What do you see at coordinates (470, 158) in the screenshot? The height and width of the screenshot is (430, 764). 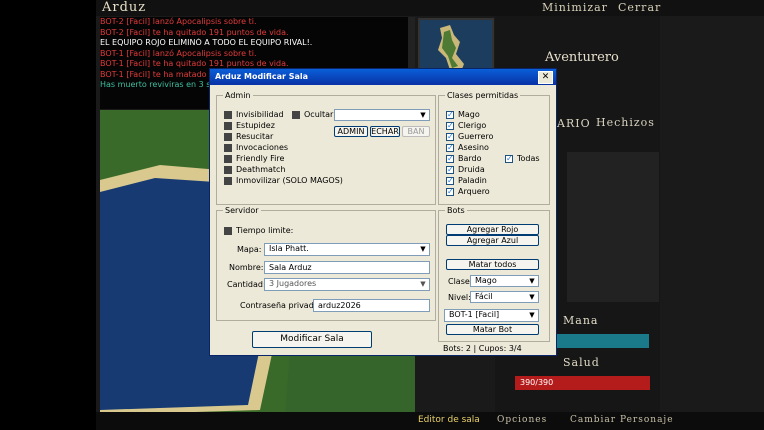 I see `class-bardo-label: Bardo` at bounding box center [470, 158].